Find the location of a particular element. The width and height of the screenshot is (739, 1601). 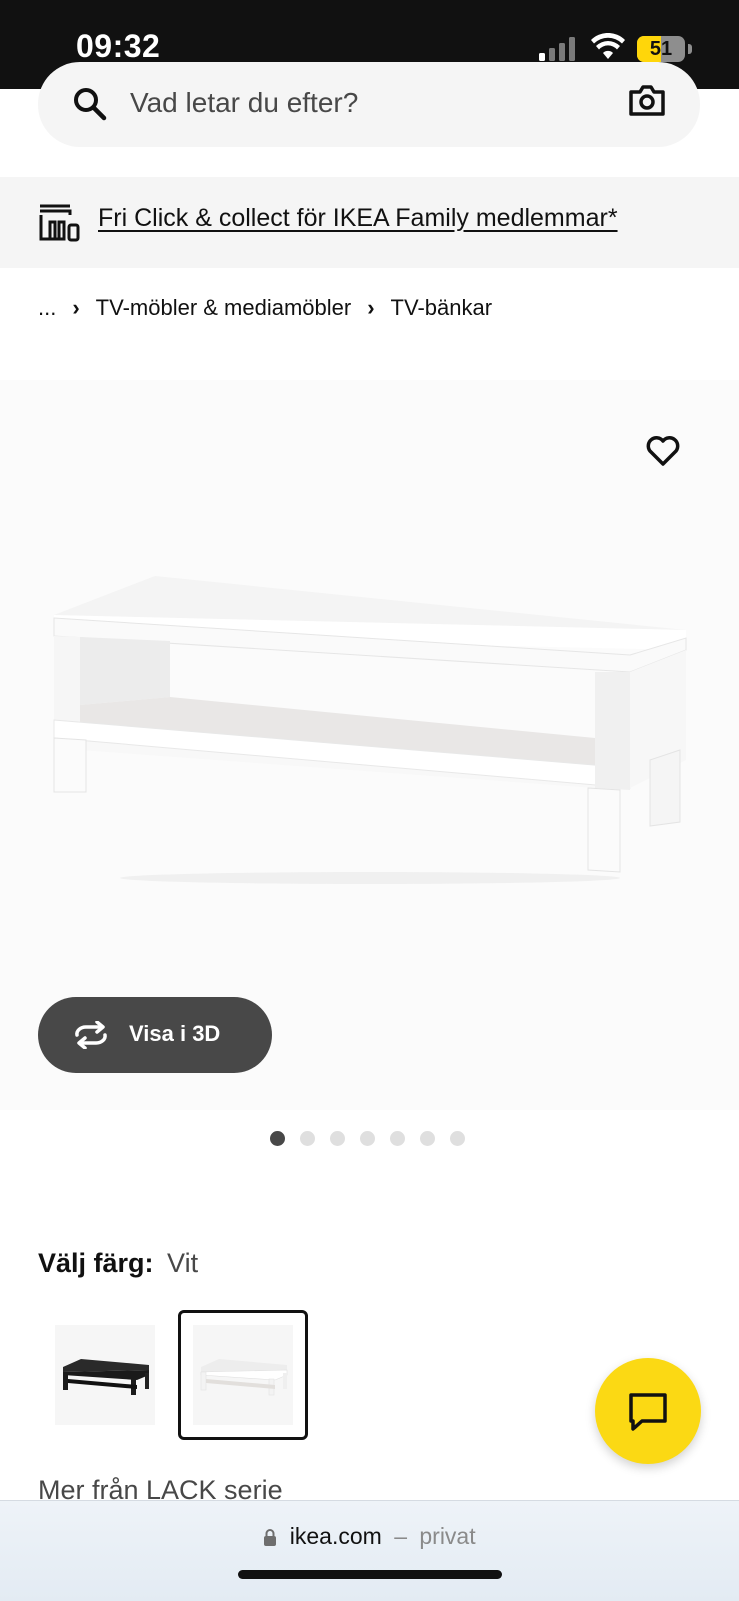

color-swatch-black is located at coordinates (105, 1375).